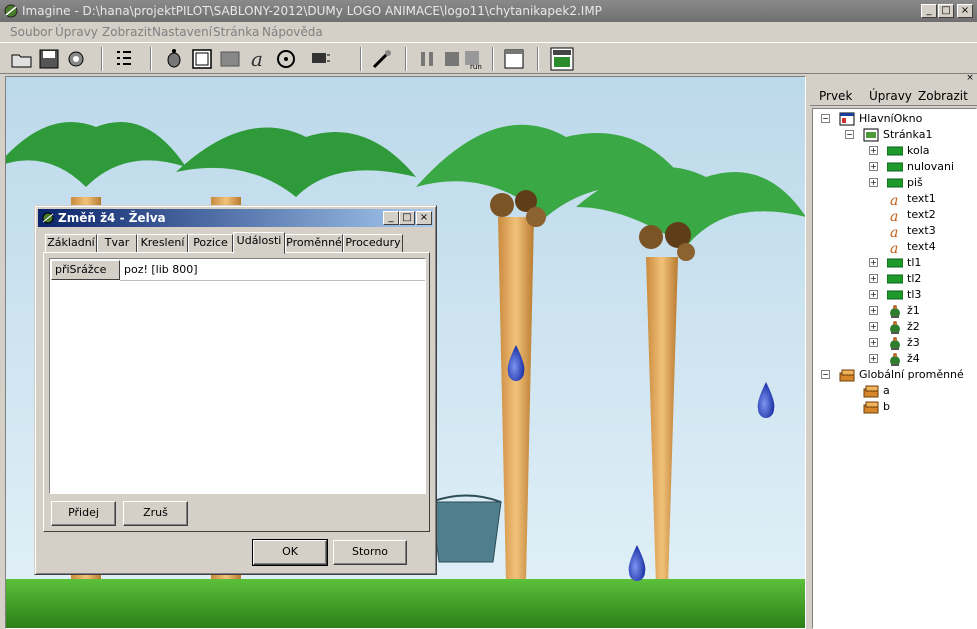 This screenshot has height=629, width=977. Describe the element at coordinates (83, 513) in the screenshot. I see `add-event-button: Přidej` at that location.